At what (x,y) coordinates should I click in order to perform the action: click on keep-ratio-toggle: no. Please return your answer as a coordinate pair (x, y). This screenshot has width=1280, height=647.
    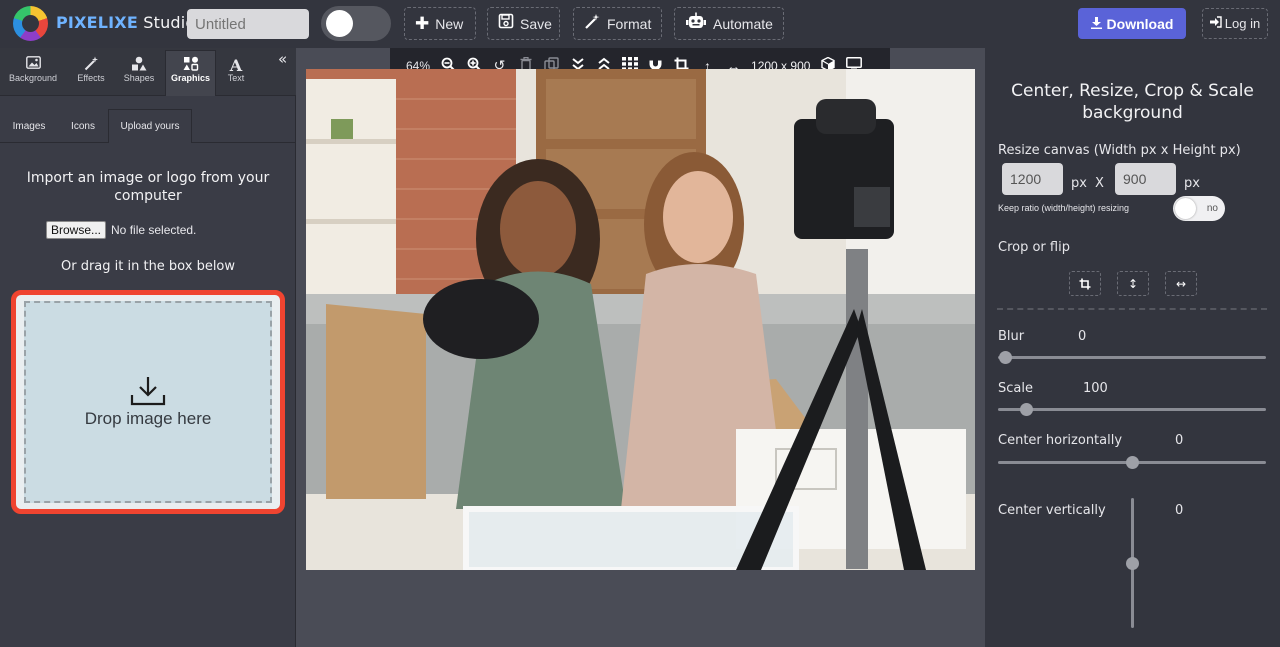
    Looking at the image, I should click on (1199, 208).